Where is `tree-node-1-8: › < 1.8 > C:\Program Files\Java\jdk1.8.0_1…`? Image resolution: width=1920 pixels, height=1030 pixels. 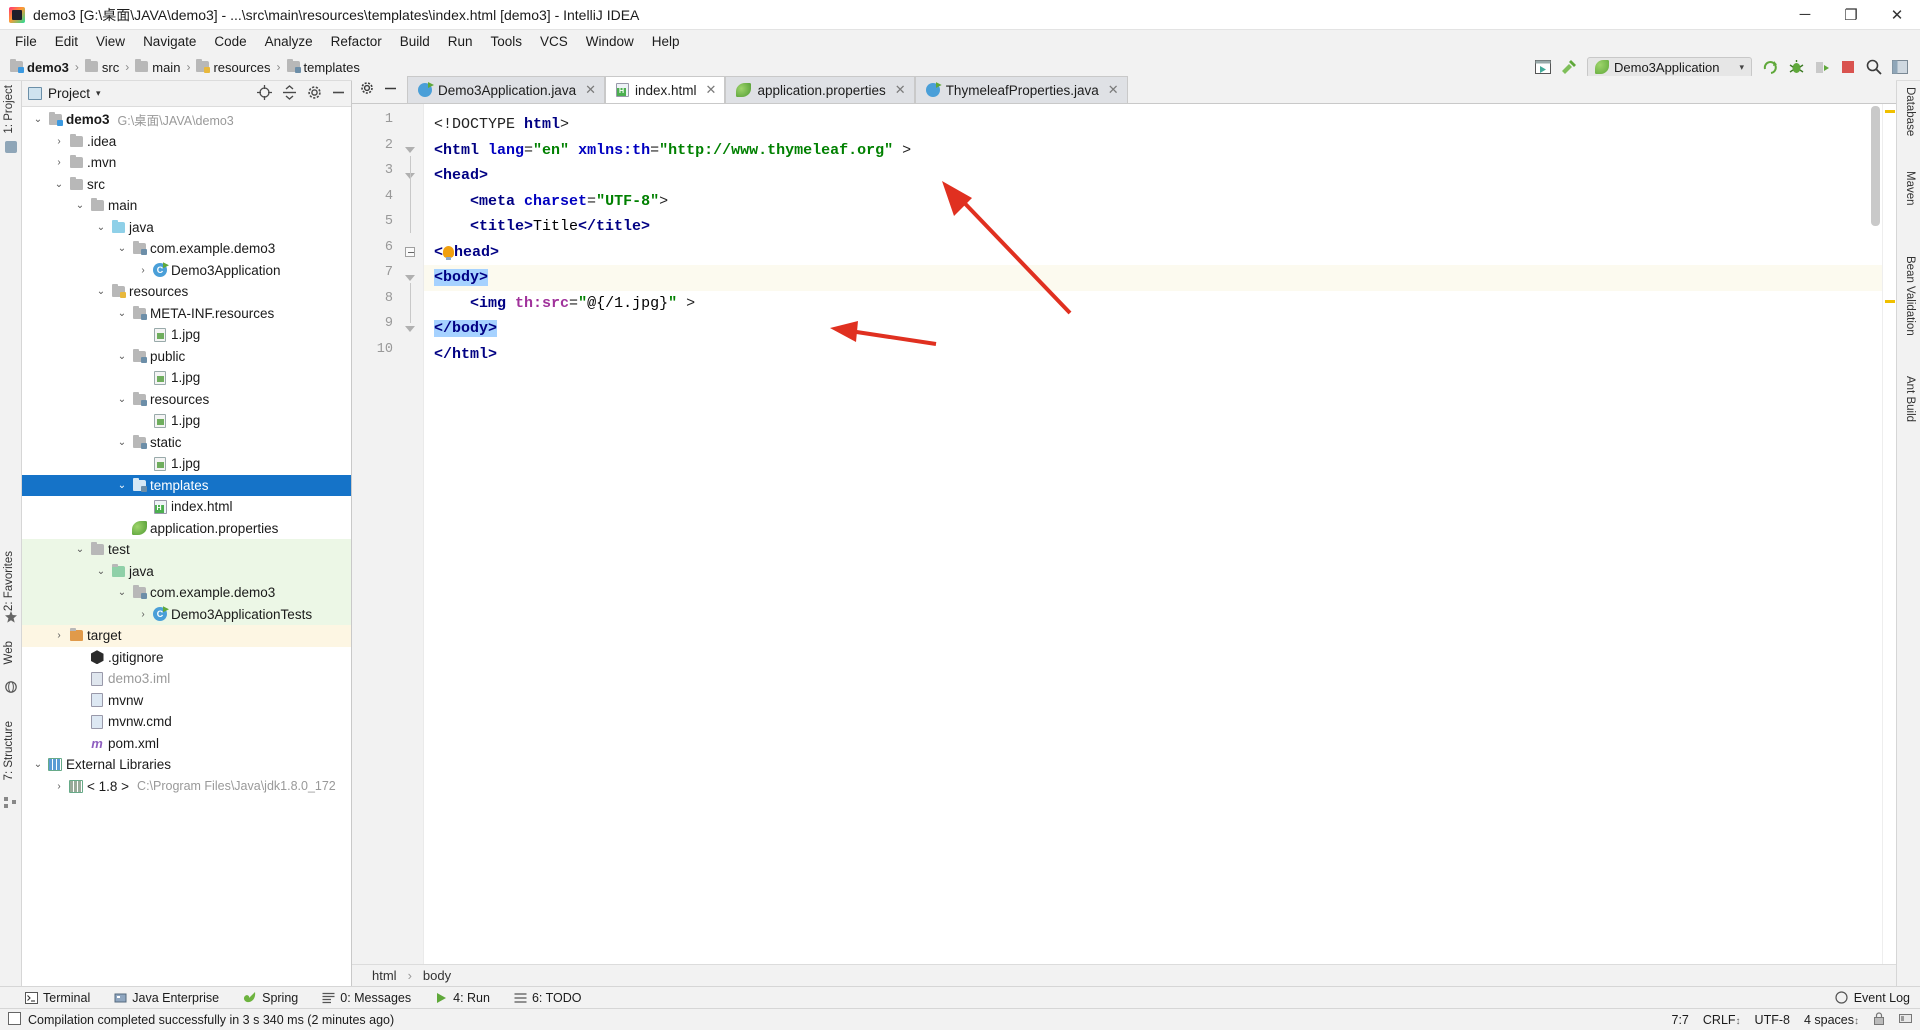 tree-node-1-8: › < 1.8 > C:\Program Files\Java\jdk1.8.0_1… is located at coordinates (186, 787).